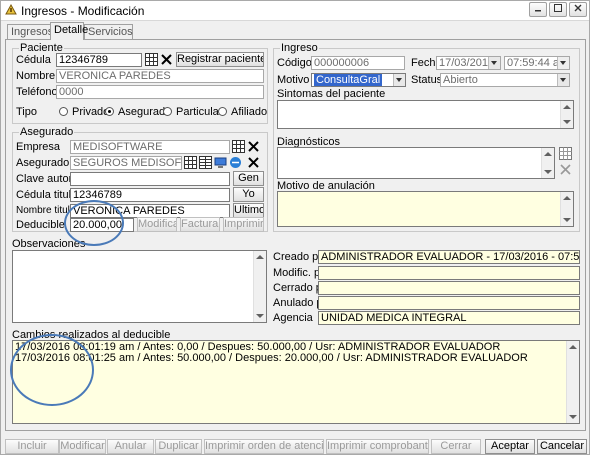  I want to click on close-button, so click(578, 9).